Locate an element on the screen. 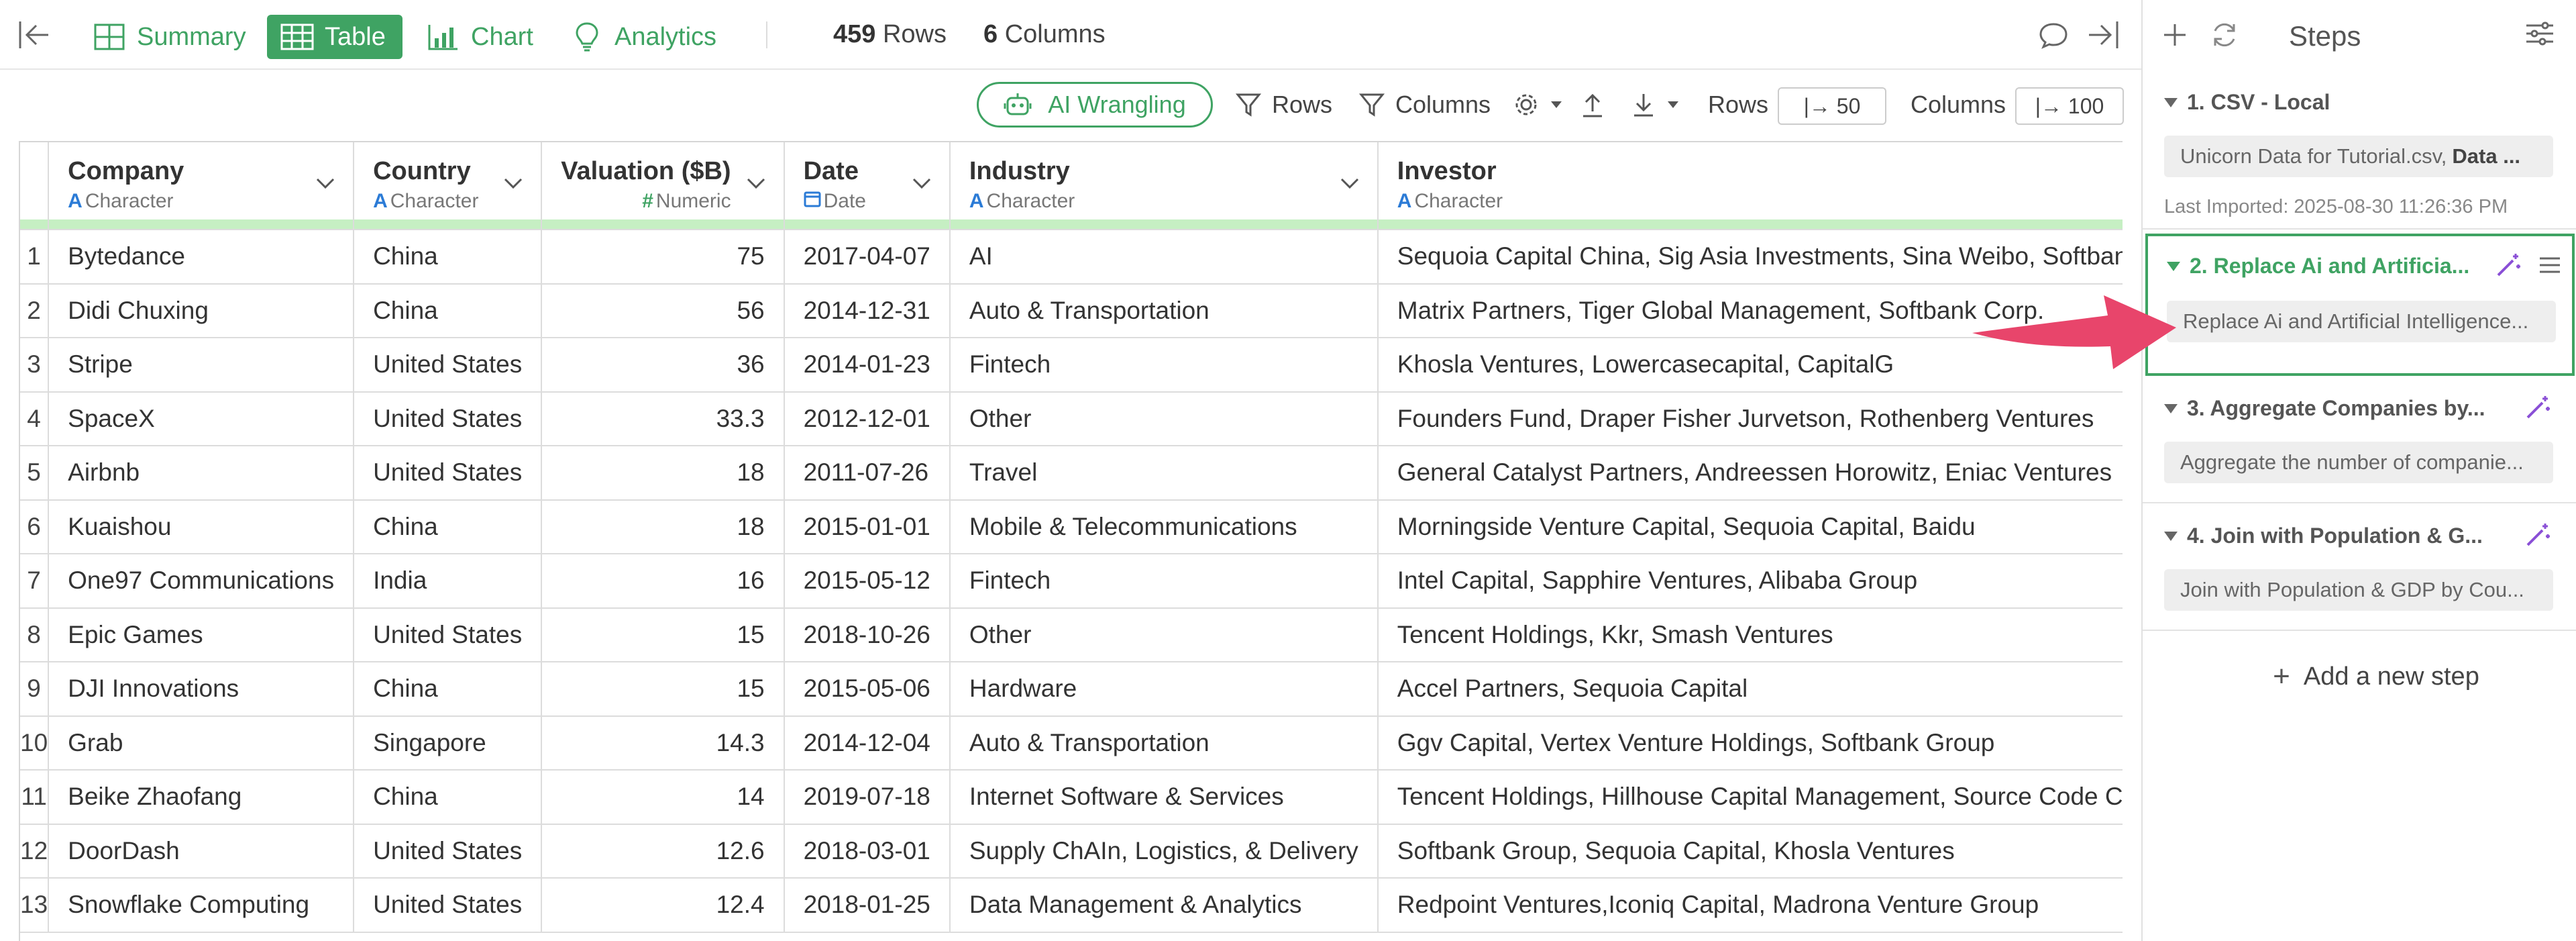 The height and width of the screenshot is (941, 2576). table-cell: 75 is located at coordinates (663, 257).